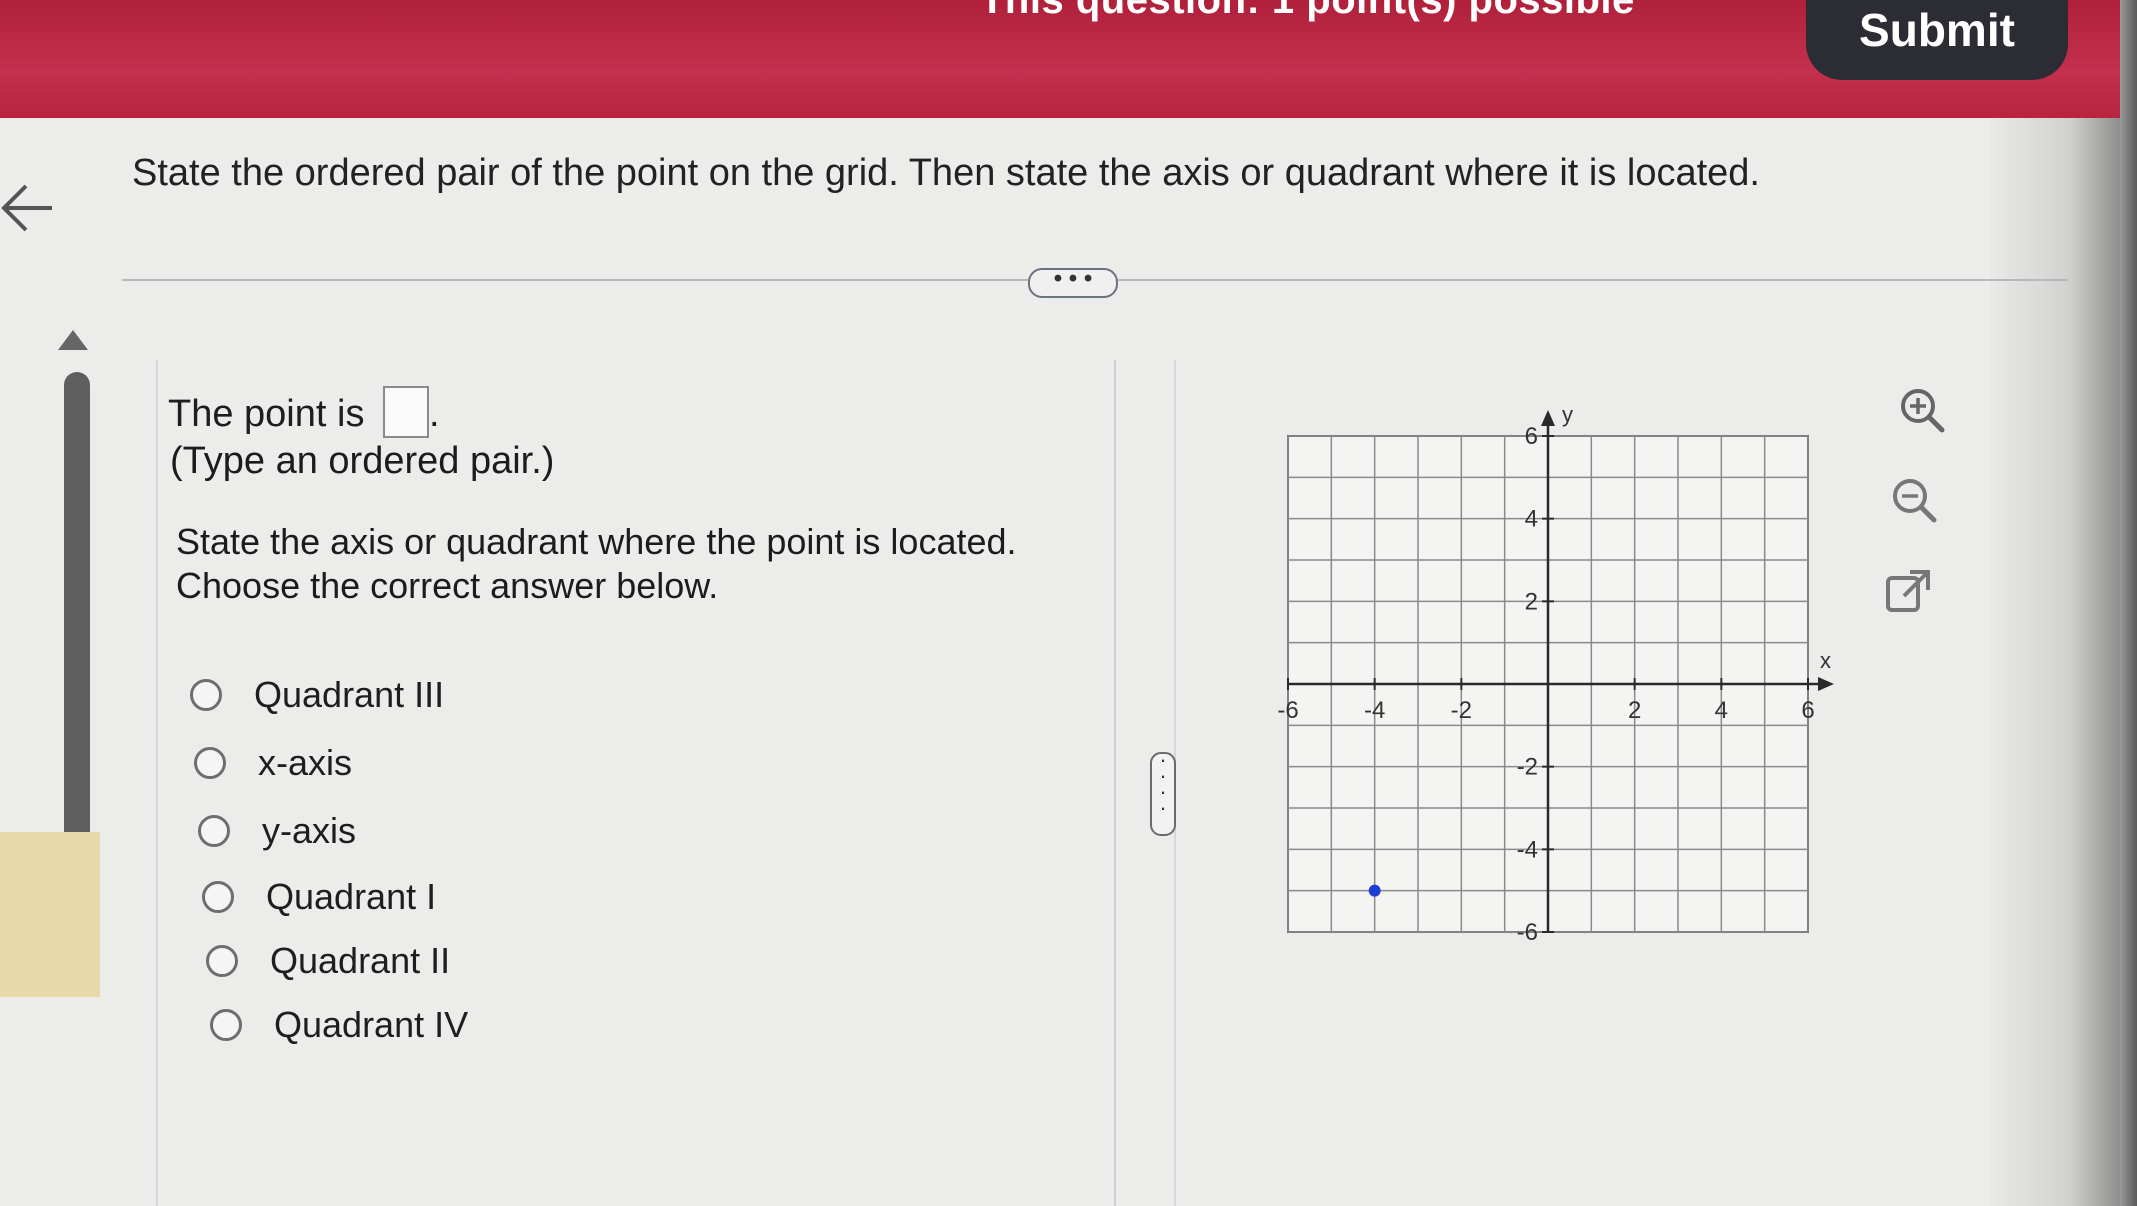 Image resolution: width=2137 pixels, height=1206 pixels. I want to click on x-tick-label: 2, so click(1634, 710).